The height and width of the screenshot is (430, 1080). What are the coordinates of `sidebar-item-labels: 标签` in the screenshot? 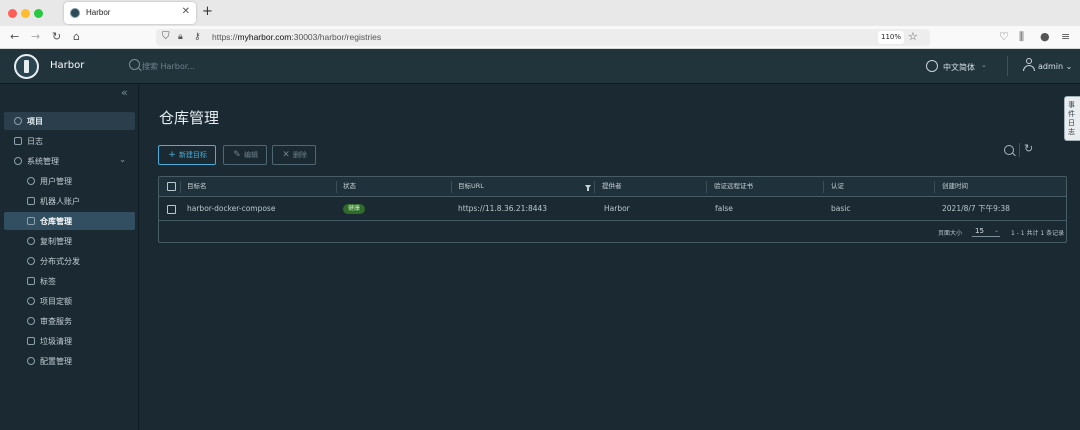 It's located at (69, 281).